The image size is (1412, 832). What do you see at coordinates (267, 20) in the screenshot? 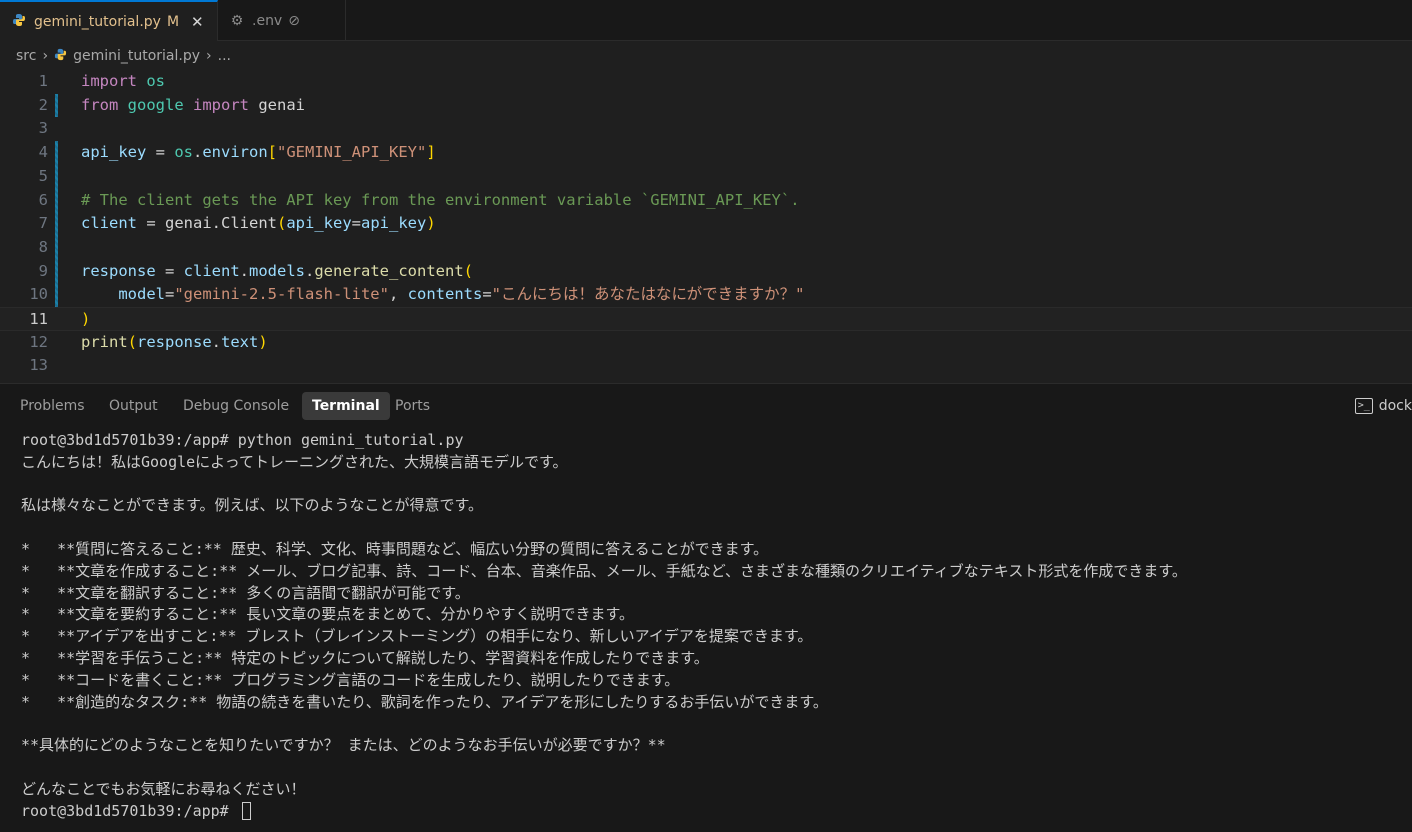
I see `tab-label: .env` at bounding box center [267, 20].